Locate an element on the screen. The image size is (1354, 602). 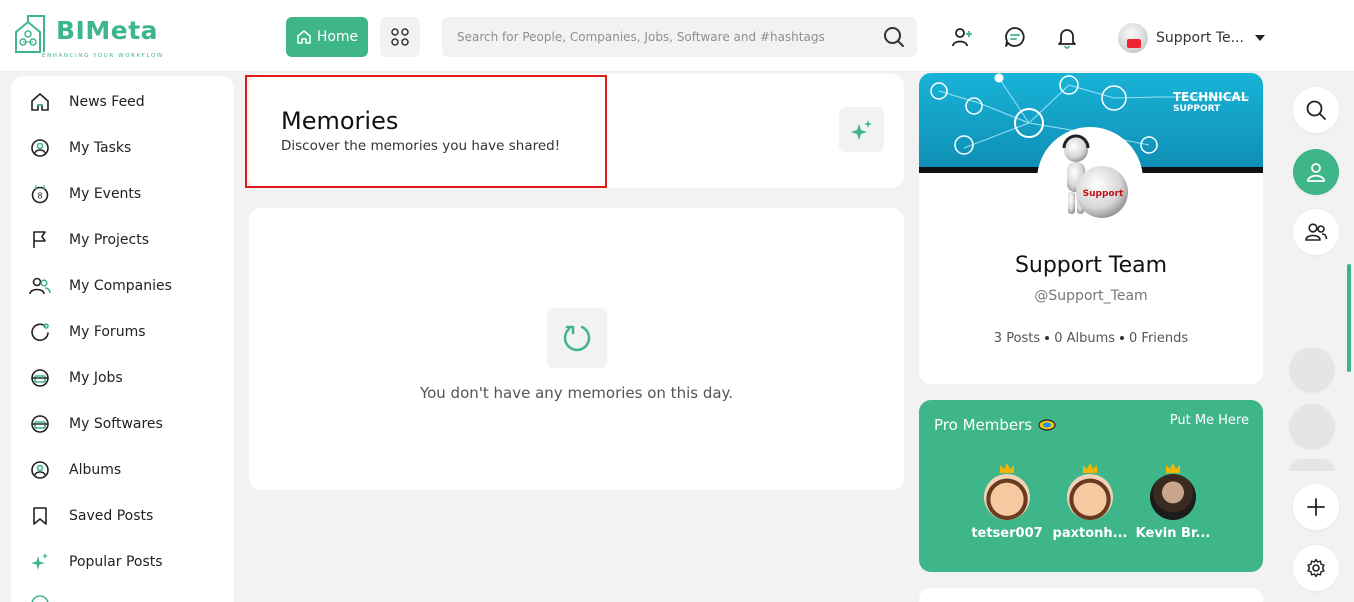
member-name: tetser007 is located at coordinates (1007, 533).